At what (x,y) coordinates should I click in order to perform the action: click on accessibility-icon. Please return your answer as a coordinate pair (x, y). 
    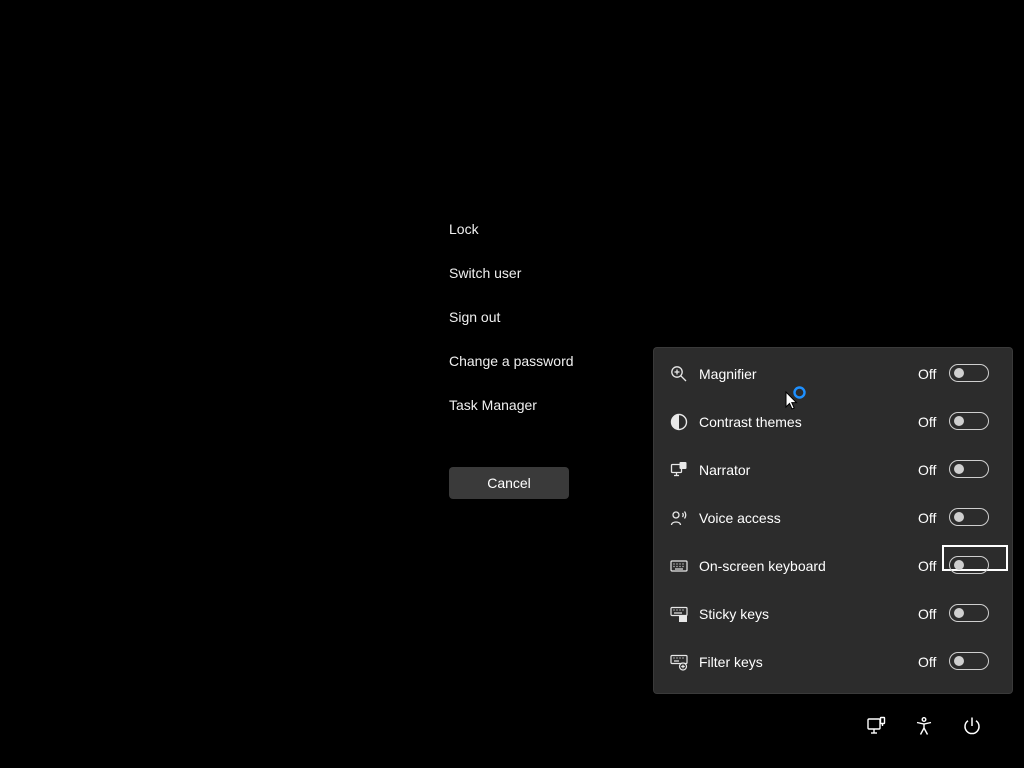
    Looking at the image, I should click on (924, 726).